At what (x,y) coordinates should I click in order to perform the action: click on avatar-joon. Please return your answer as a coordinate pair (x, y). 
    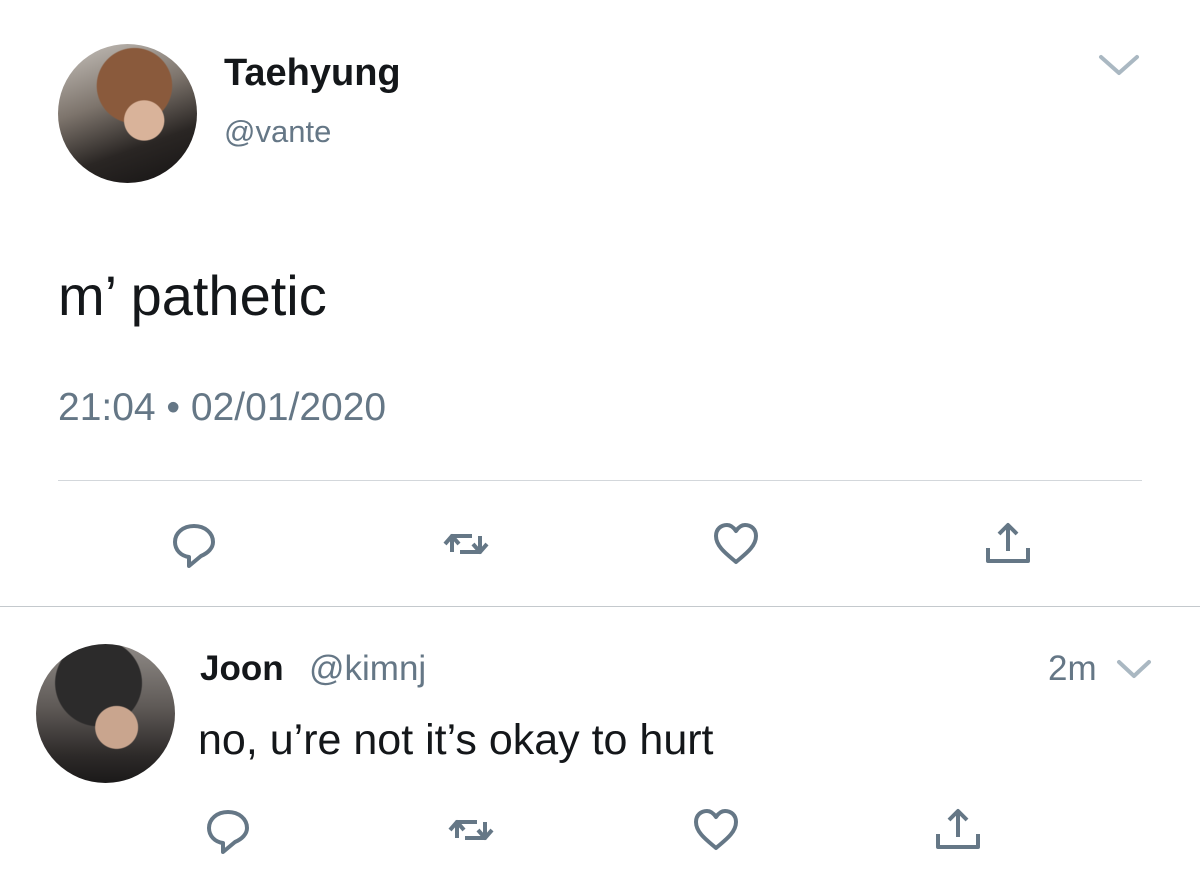
    Looking at the image, I should click on (105, 713).